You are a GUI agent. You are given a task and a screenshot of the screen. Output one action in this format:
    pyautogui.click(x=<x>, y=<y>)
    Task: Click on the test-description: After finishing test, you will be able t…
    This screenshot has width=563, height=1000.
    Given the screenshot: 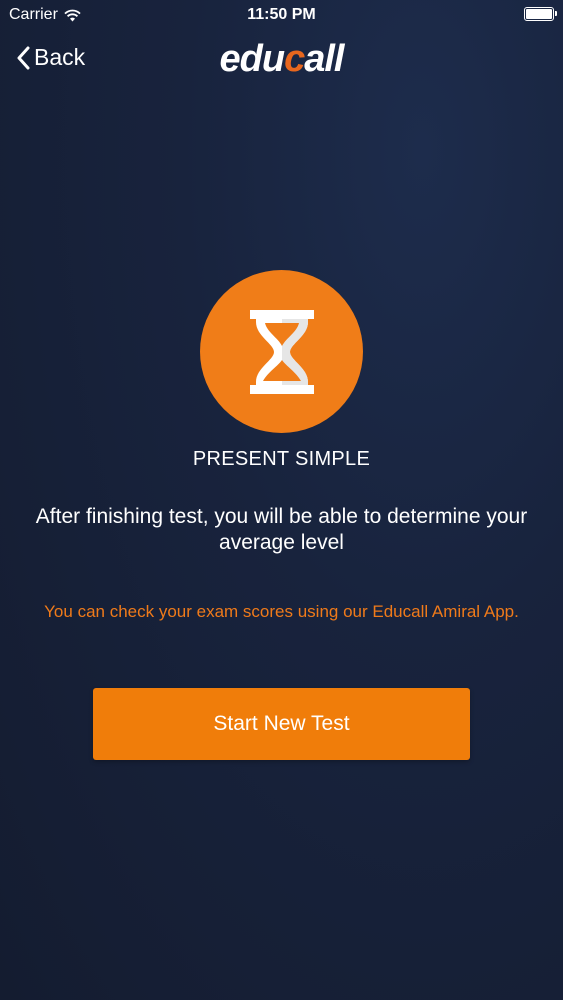 What is the action you would take?
    pyautogui.click(x=281, y=529)
    